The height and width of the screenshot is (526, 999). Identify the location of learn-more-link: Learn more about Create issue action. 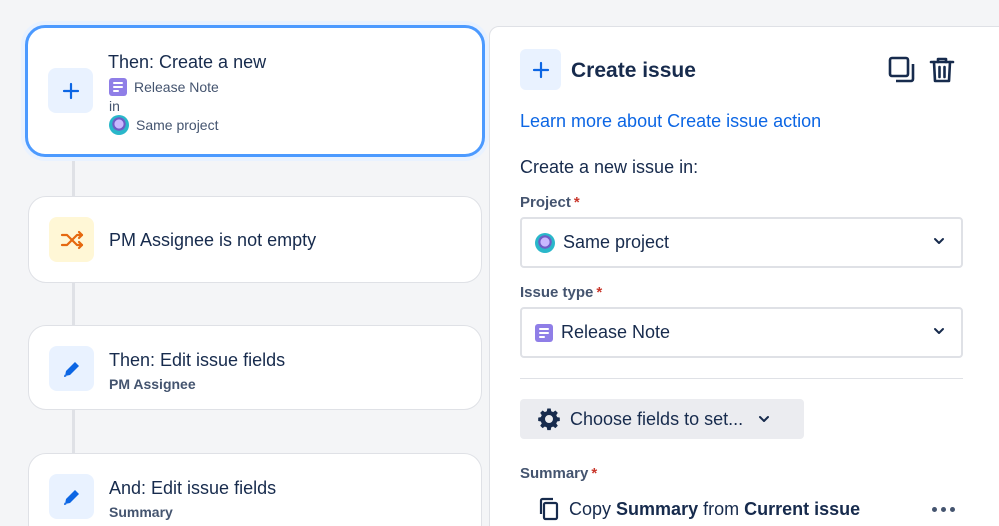
(670, 121).